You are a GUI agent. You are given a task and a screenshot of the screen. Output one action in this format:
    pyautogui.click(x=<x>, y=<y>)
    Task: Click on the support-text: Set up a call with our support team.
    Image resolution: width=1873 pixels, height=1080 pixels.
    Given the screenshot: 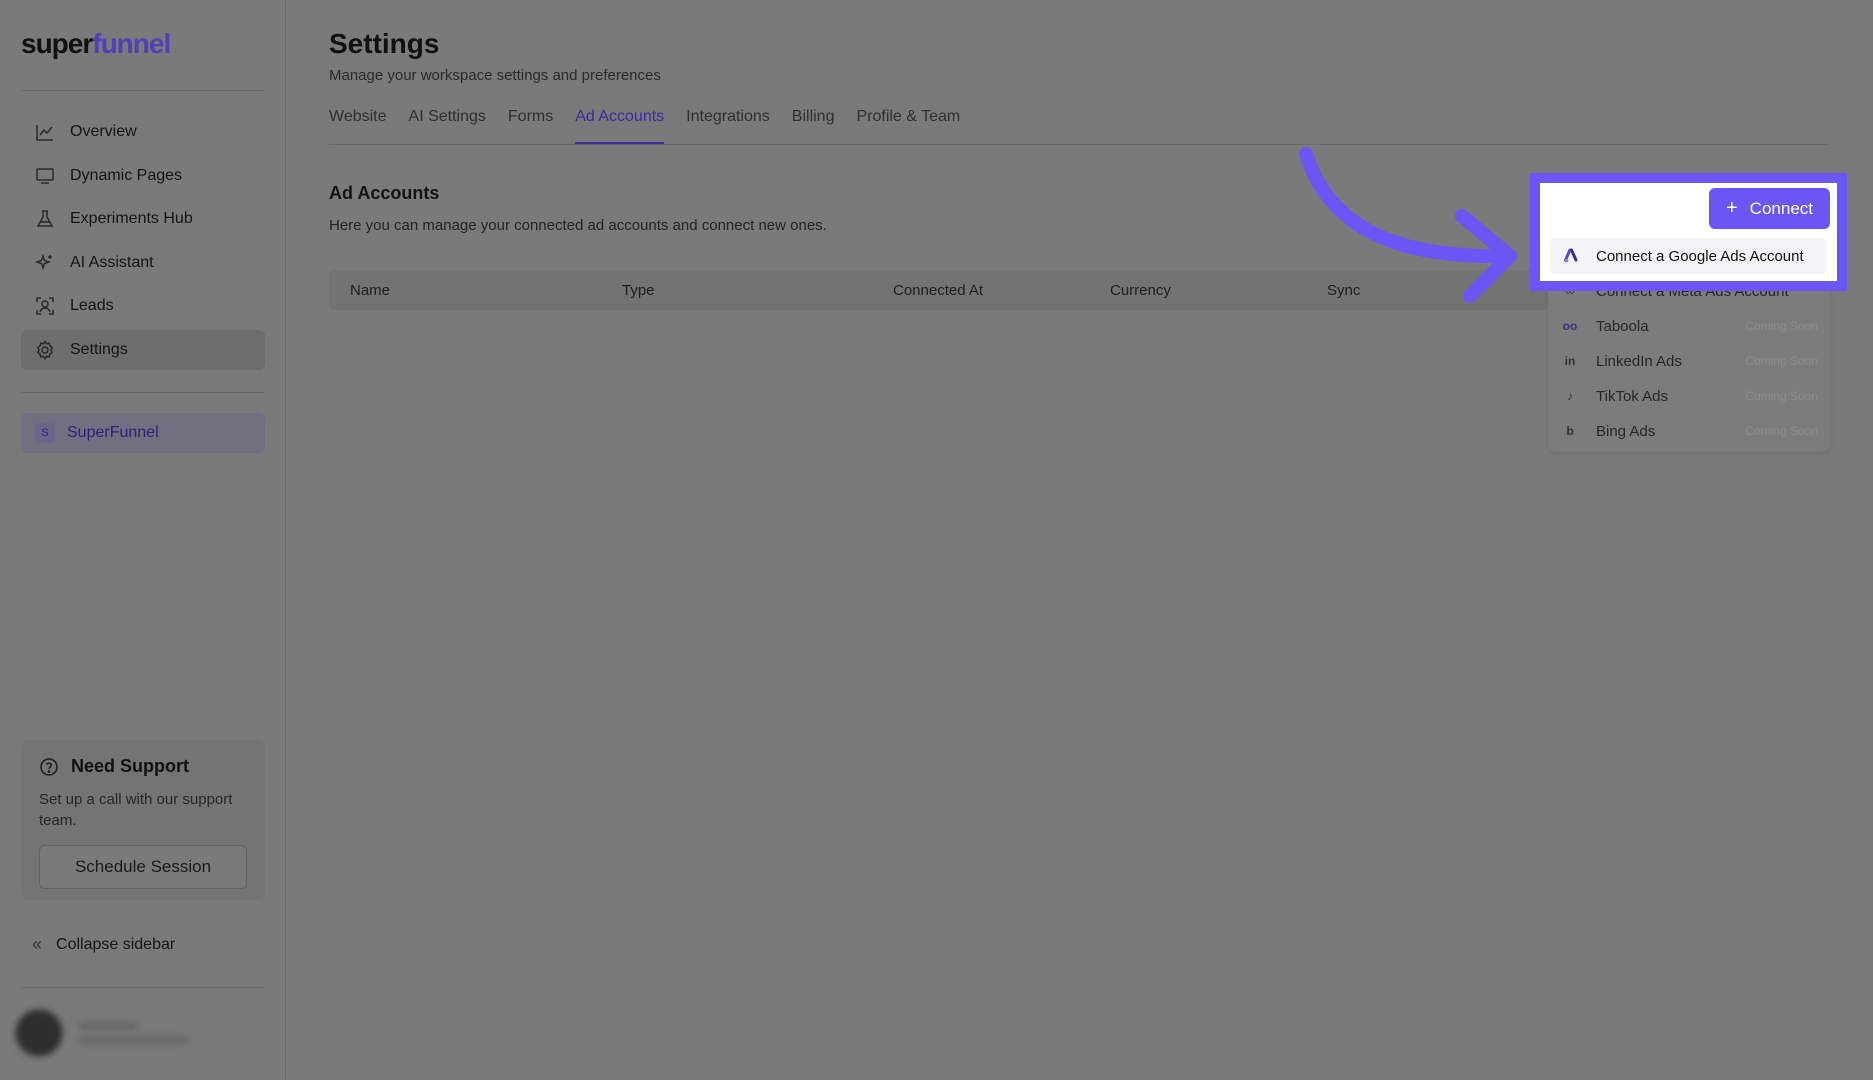 What is the action you would take?
    pyautogui.click(x=136, y=810)
    